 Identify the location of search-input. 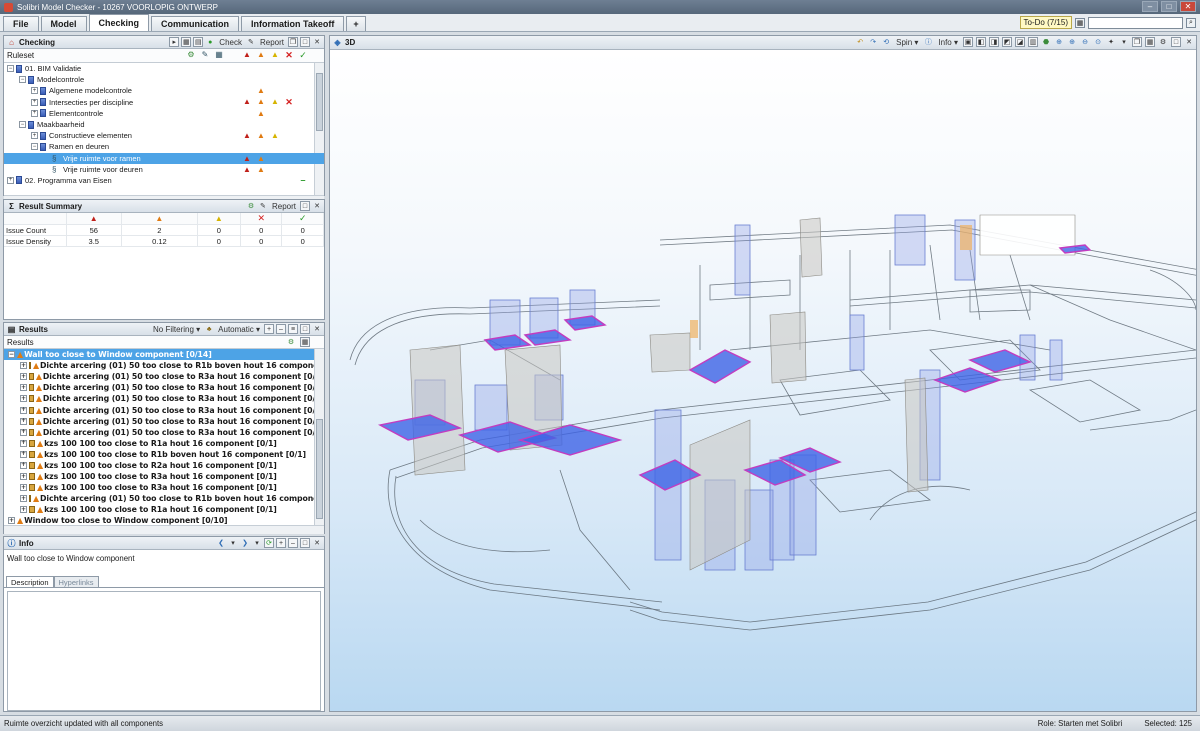
(1135, 22).